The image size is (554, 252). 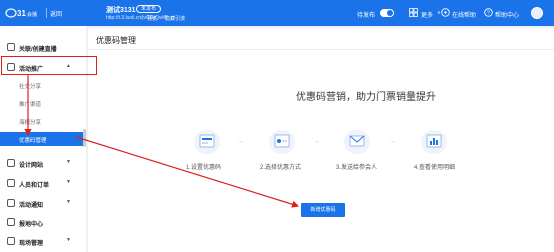 What do you see at coordinates (282, 142) in the screenshot?
I see `choose-type-icon` at bounding box center [282, 142].